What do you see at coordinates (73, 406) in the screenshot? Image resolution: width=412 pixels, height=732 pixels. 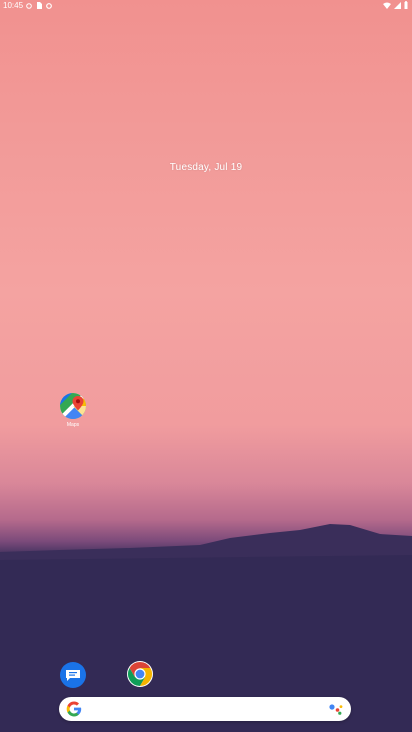 I see `google-maps-icon` at bounding box center [73, 406].